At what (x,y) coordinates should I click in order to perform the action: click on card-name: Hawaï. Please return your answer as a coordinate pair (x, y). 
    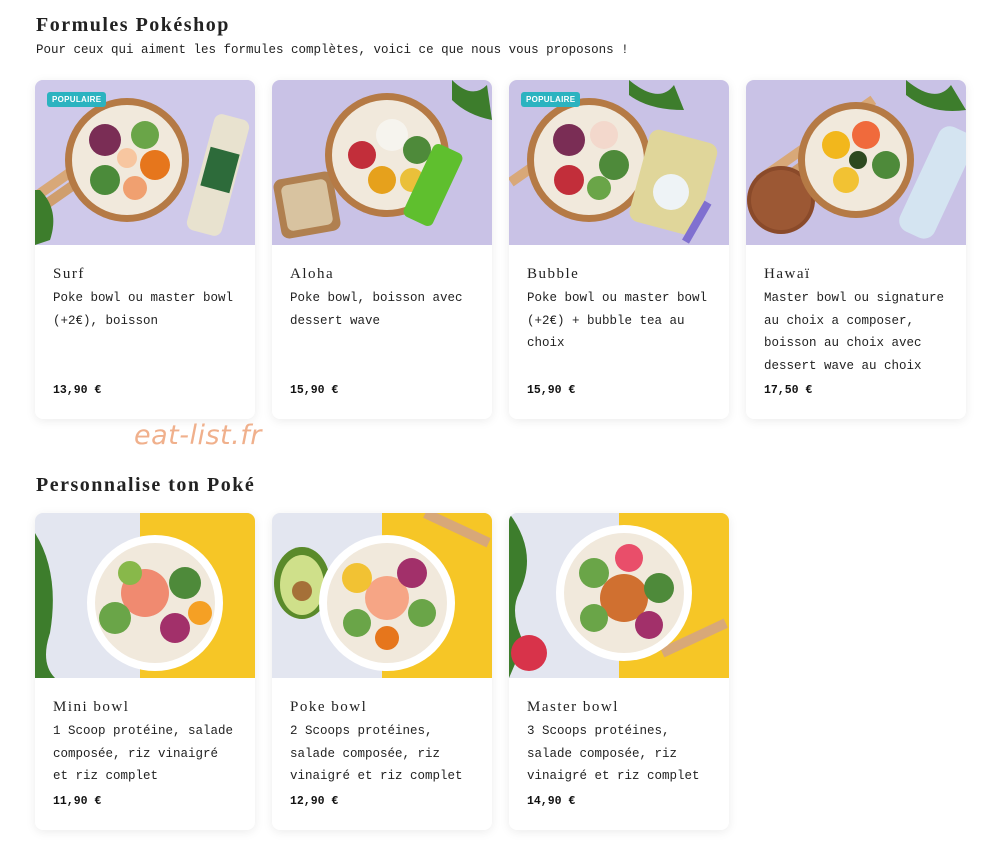
    Looking at the image, I should click on (787, 274).